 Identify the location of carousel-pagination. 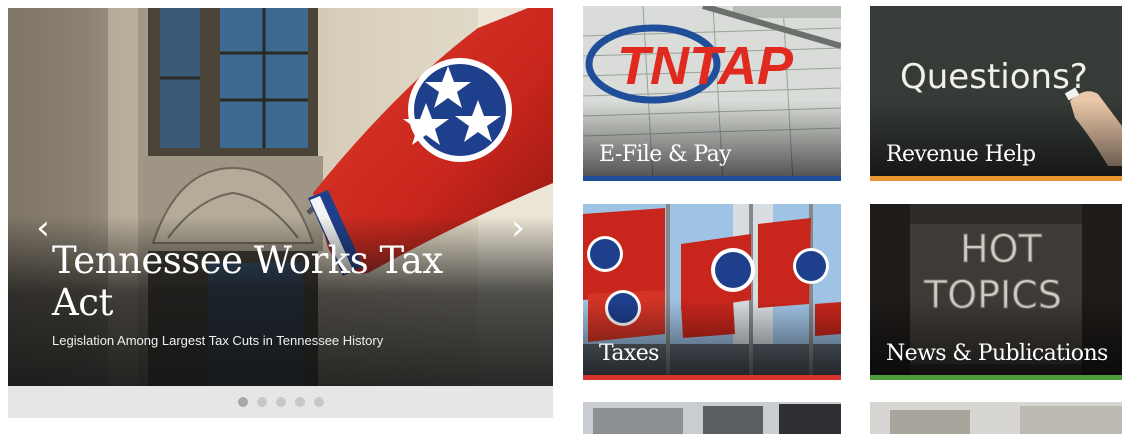
(280, 402).